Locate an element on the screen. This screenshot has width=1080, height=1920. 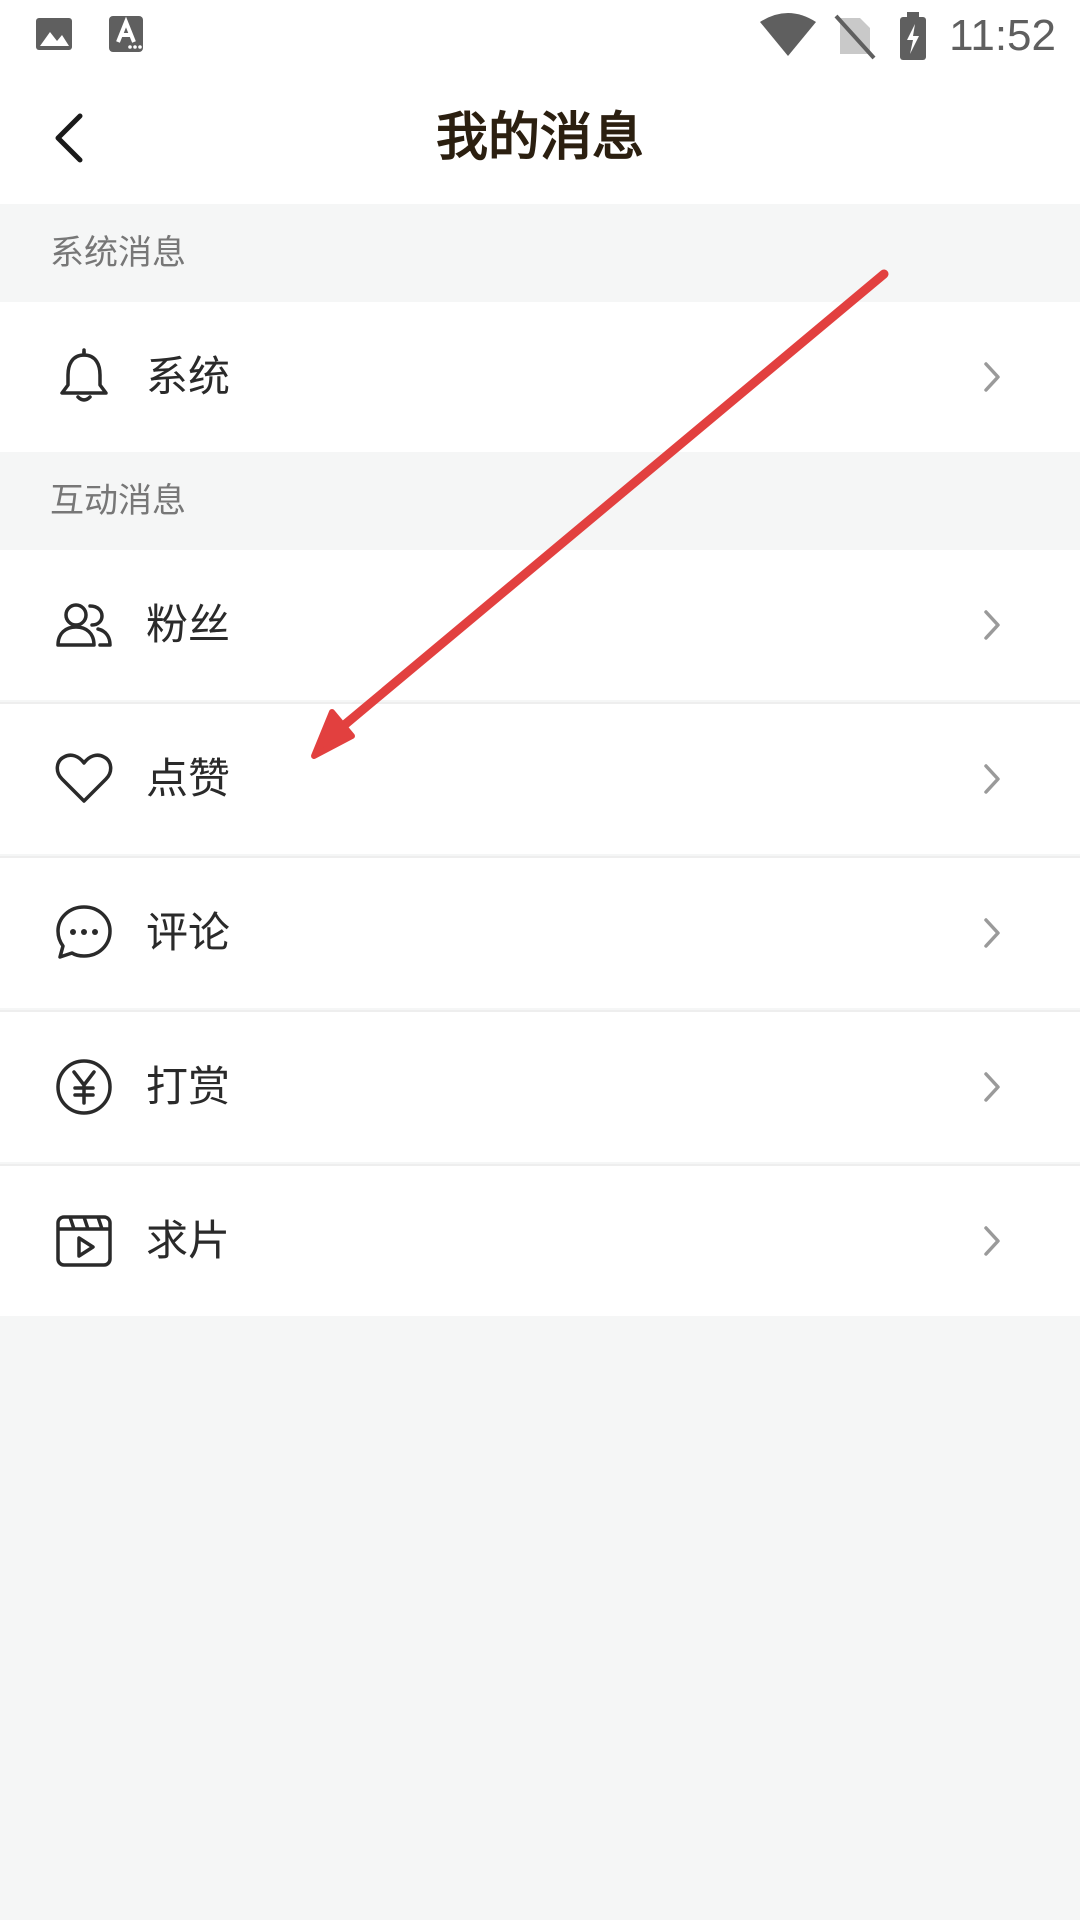
wifi-icon is located at coordinates (788, 34).